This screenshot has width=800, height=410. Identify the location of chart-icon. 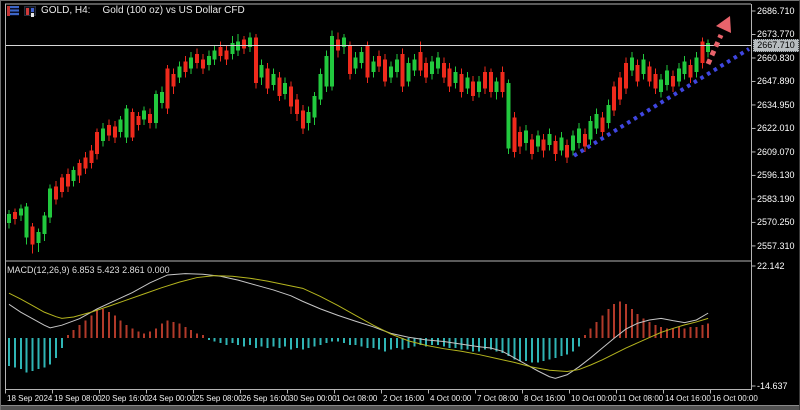
(30, 10).